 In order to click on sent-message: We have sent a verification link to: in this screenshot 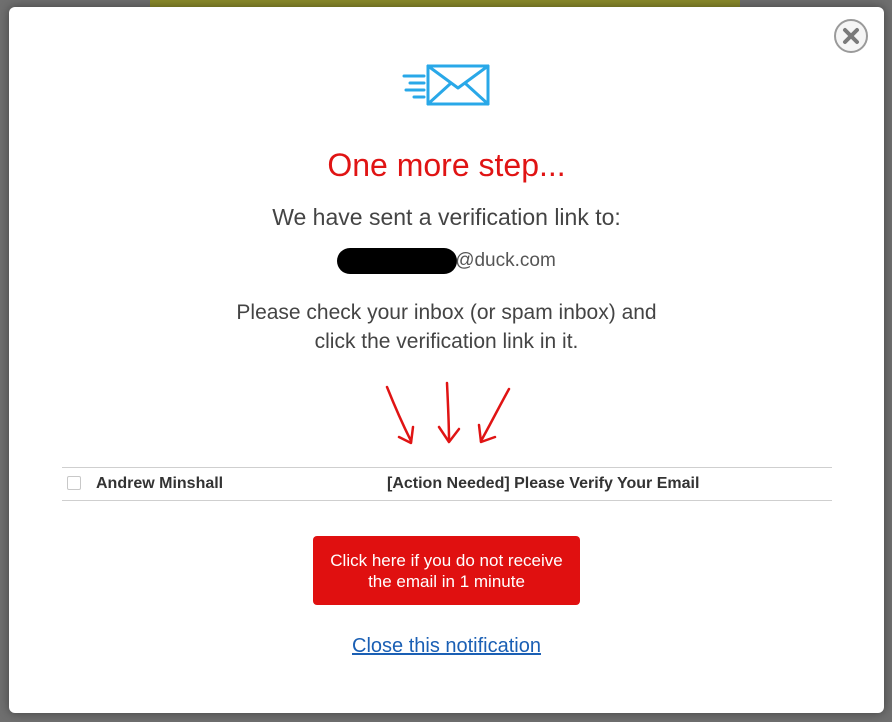, I will do `click(446, 217)`.